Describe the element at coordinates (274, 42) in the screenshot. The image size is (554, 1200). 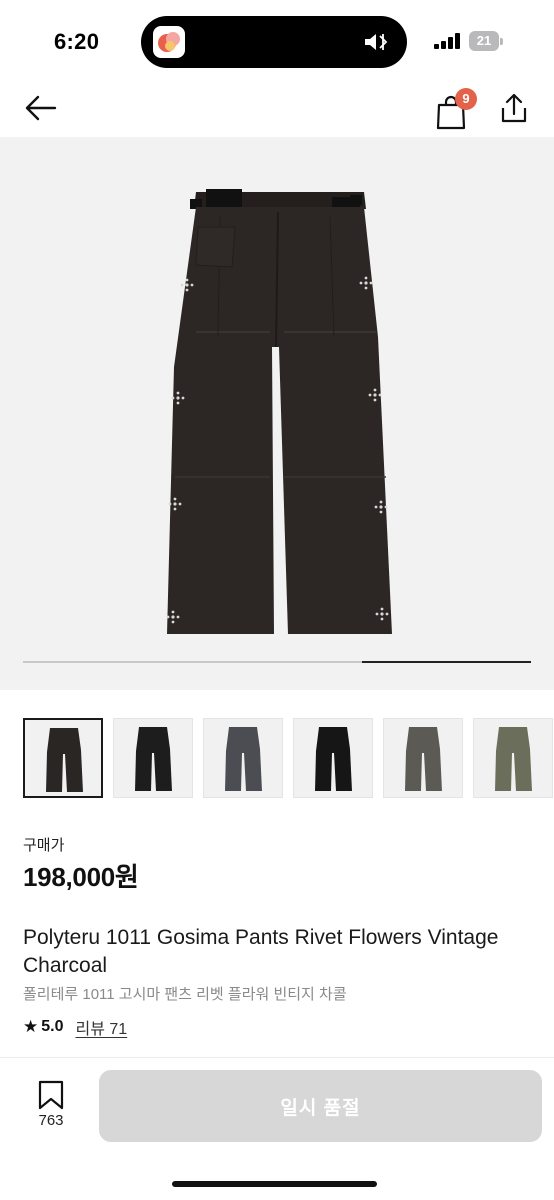
I see `dynamic-island` at that location.